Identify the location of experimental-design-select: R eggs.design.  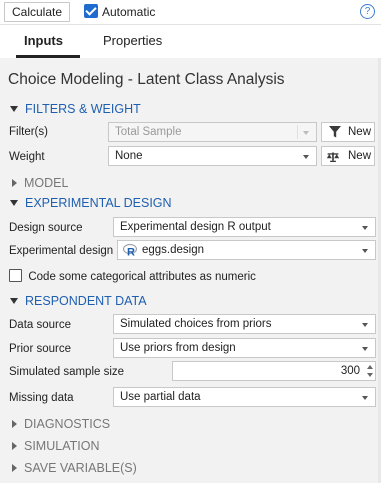
(246, 250).